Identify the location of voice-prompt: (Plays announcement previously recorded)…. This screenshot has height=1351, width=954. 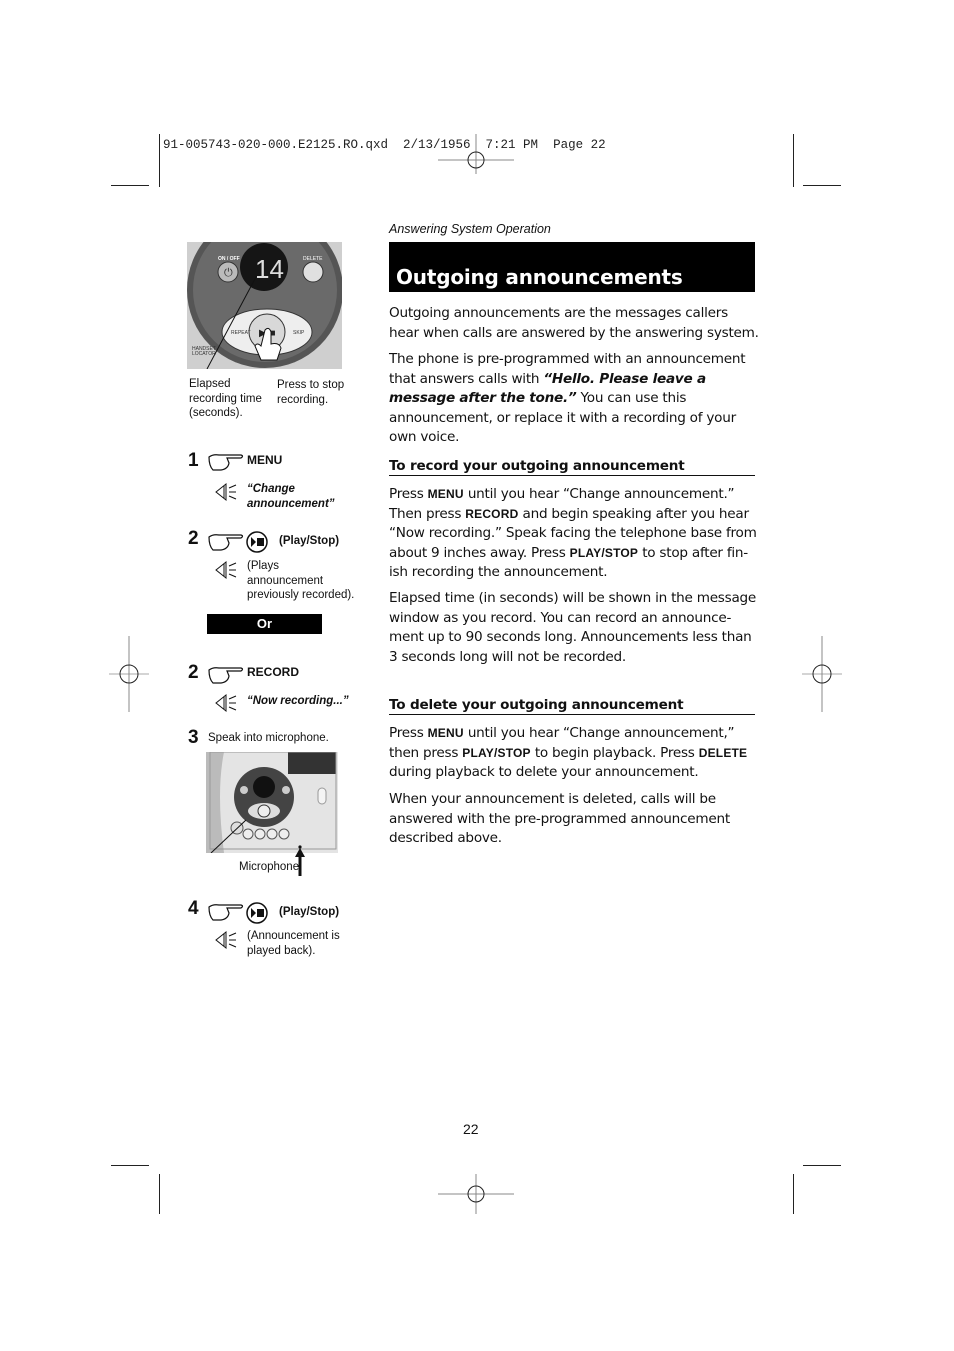
(301, 580).